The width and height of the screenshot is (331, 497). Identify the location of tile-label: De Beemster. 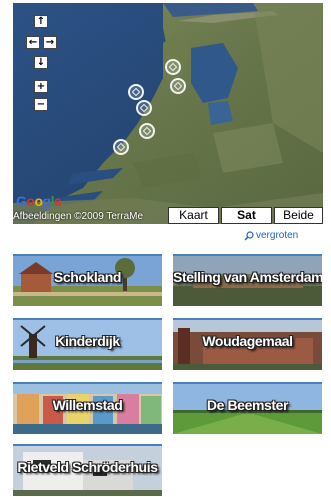
(247, 405).